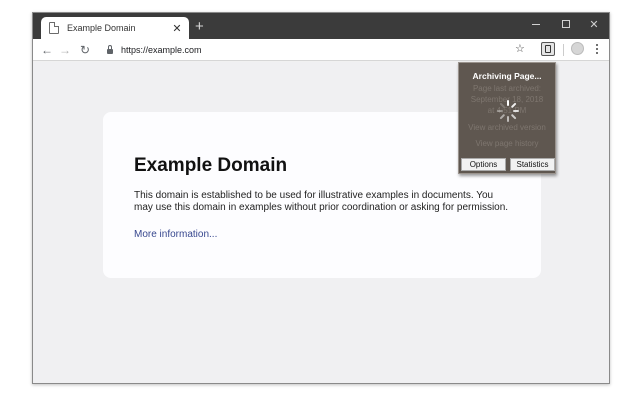 This screenshot has height=400, width=640. I want to click on address-bar: https://example.com, so click(323, 50).